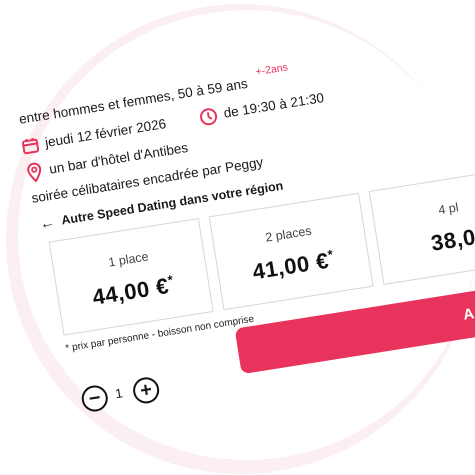  Describe the element at coordinates (30, 148) in the screenshot. I see `calendar-icon` at that location.